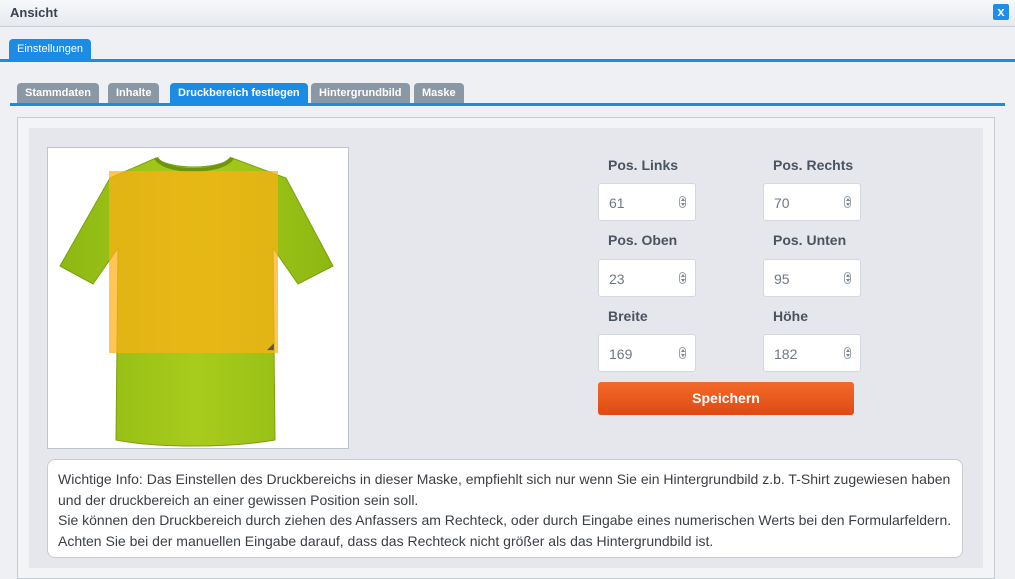 The height and width of the screenshot is (579, 1015). I want to click on outer-tabbar: Einstellungen, so click(507, 44).